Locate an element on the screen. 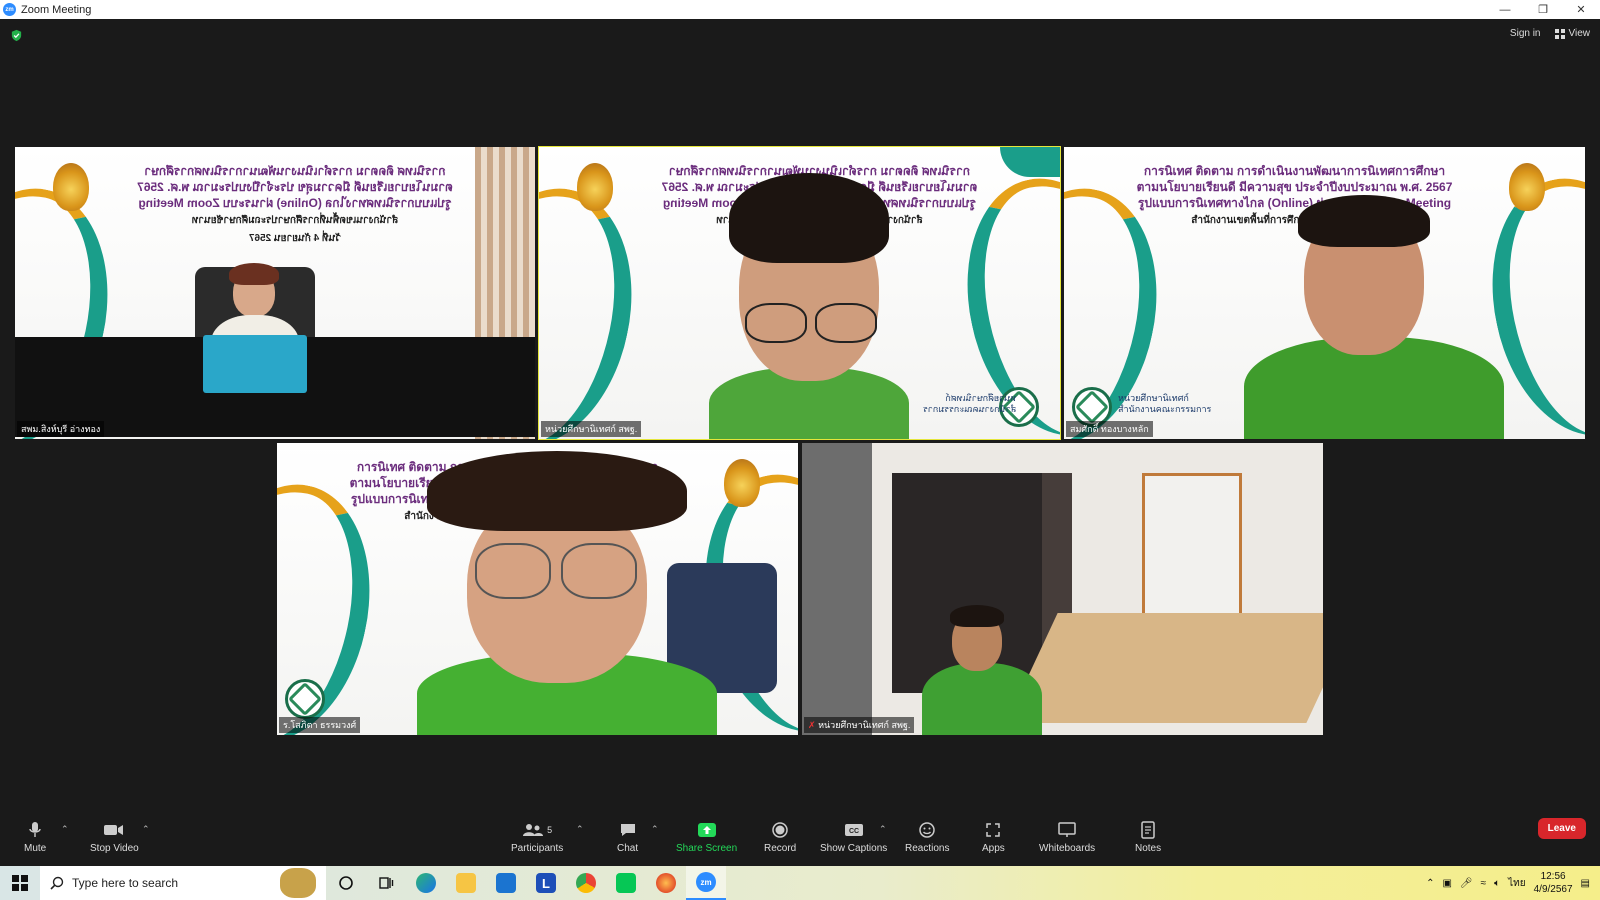 The width and height of the screenshot is (1600, 900). taskbar-mail is located at coordinates (506, 883).